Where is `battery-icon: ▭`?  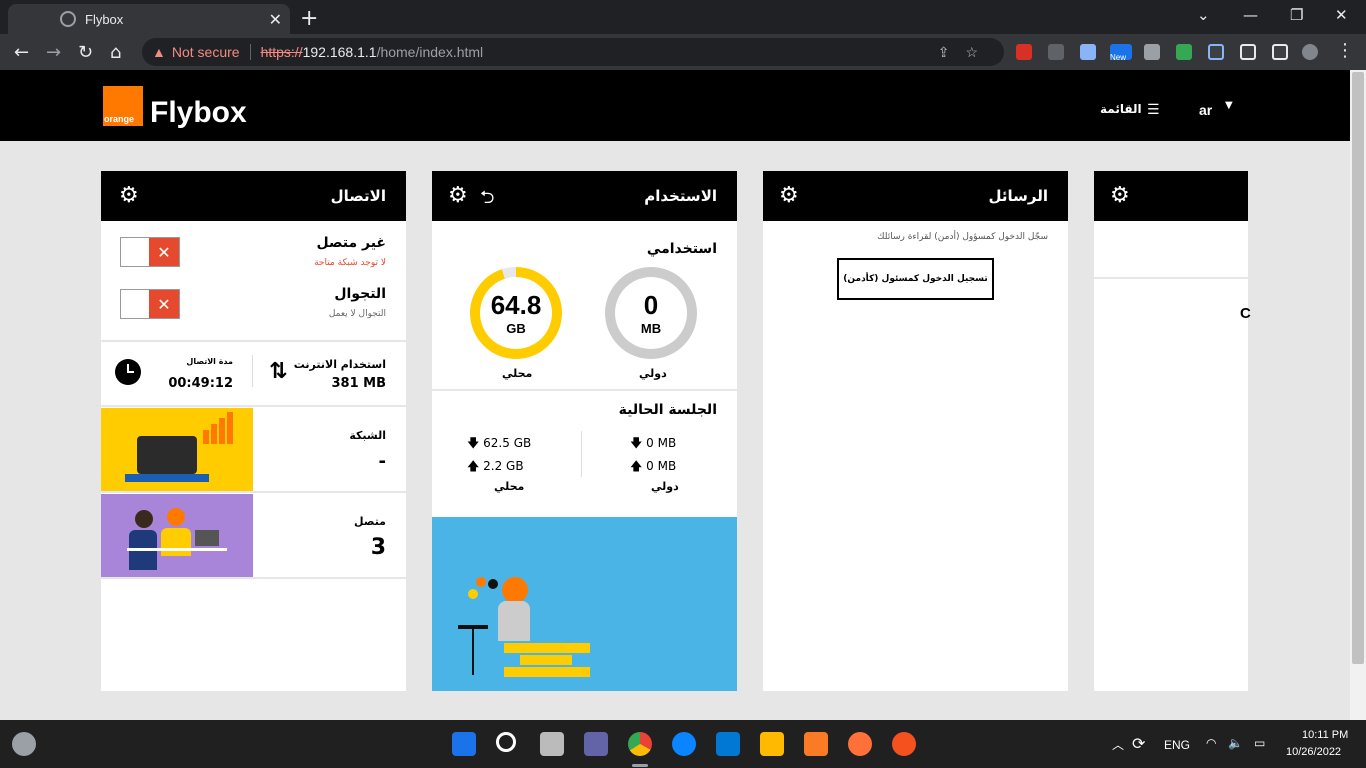
battery-icon: ▭ is located at coordinates (1259, 743).